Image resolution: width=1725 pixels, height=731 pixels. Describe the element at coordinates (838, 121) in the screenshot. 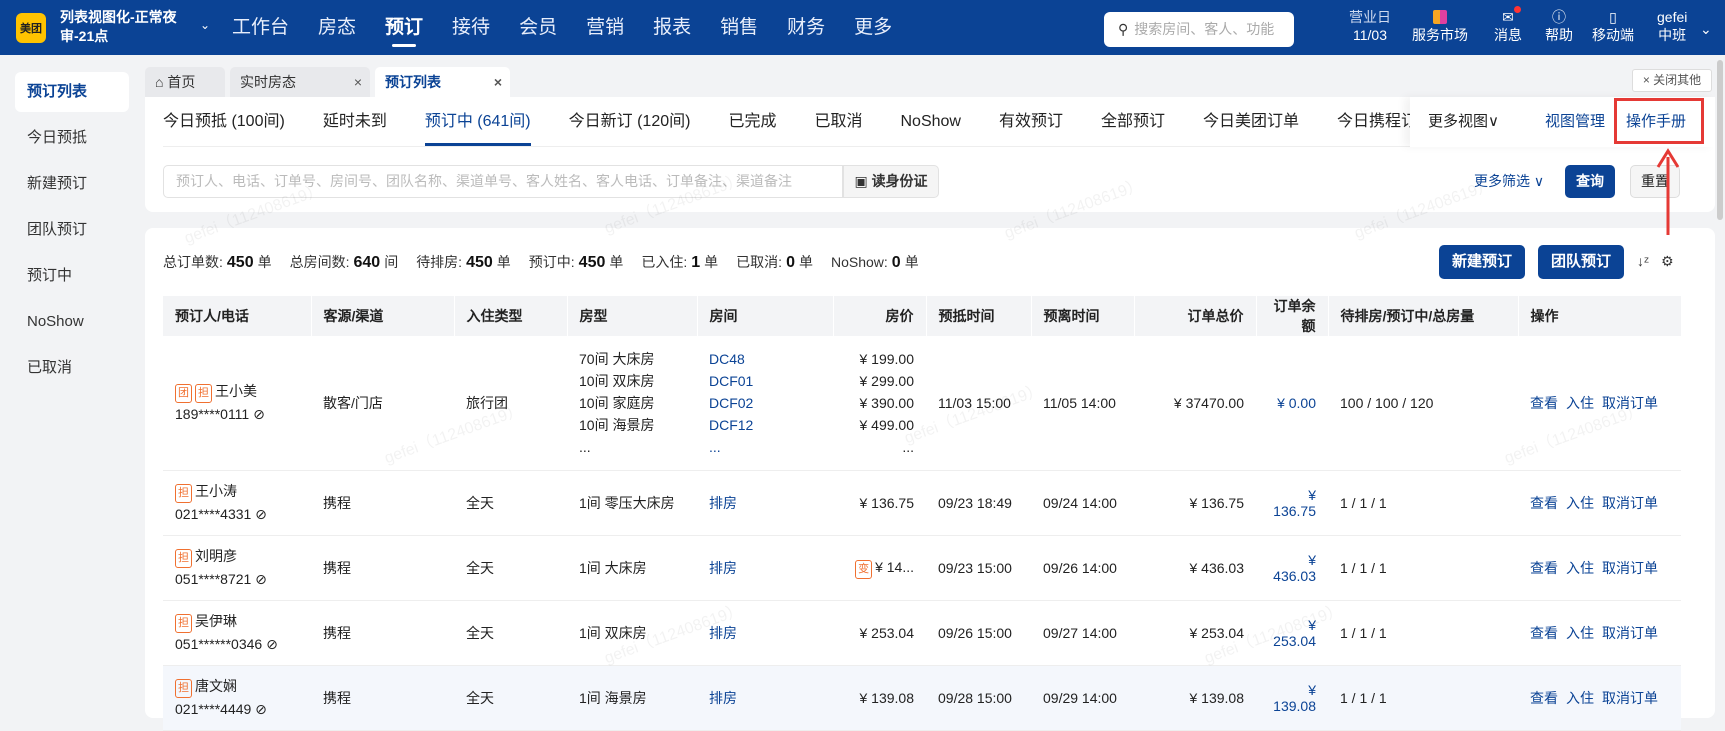

I see `view-tab: 已取消` at that location.